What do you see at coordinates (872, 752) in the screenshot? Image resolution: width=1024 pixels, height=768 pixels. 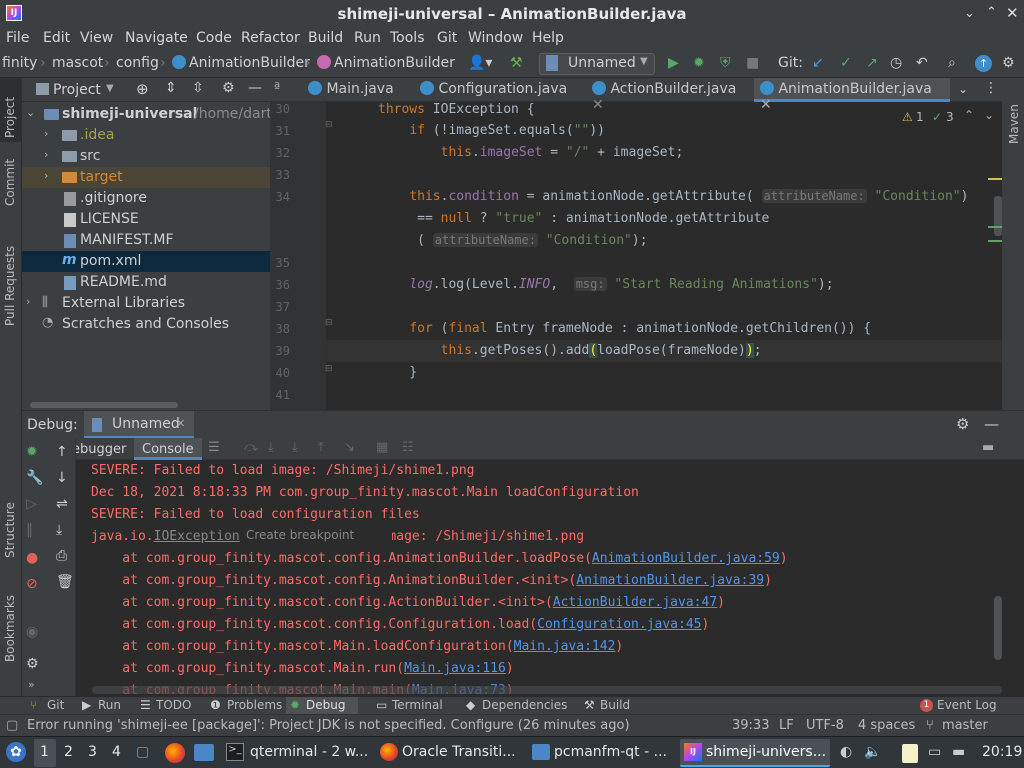 I see `volume-icon: 🔈` at bounding box center [872, 752].